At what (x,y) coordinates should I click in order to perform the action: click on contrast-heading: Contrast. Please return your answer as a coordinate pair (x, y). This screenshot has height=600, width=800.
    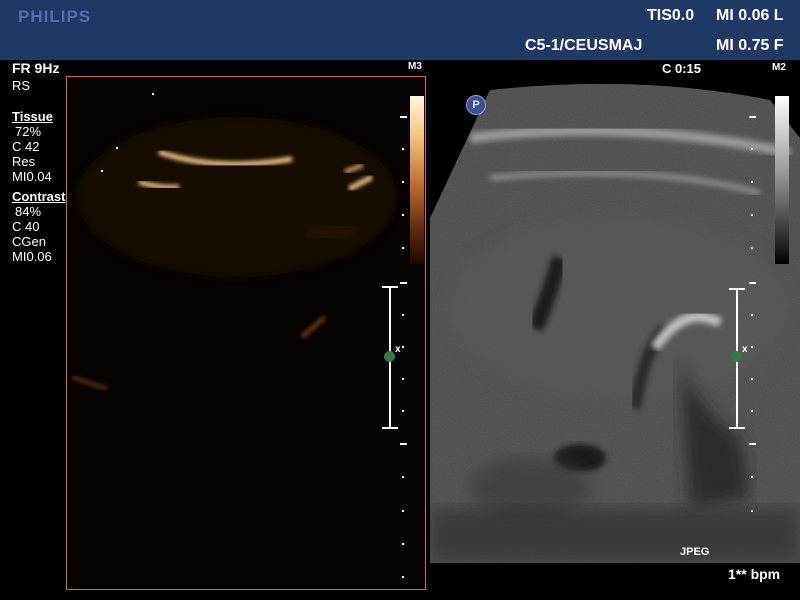
    Looking at the image, I should click on (39, 196).